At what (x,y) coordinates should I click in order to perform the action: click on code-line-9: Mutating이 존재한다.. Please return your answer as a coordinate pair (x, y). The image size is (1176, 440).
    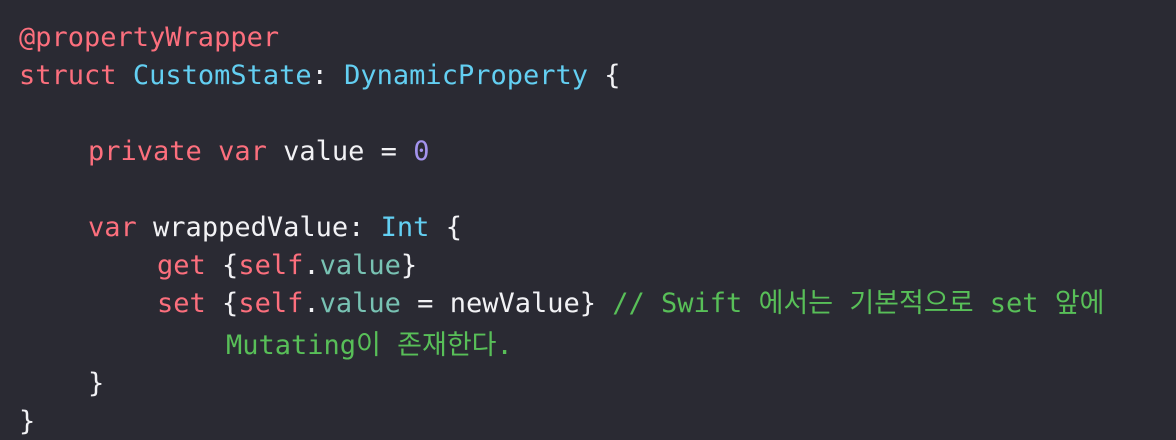
    Looking at the image, I should click on (597, 346).